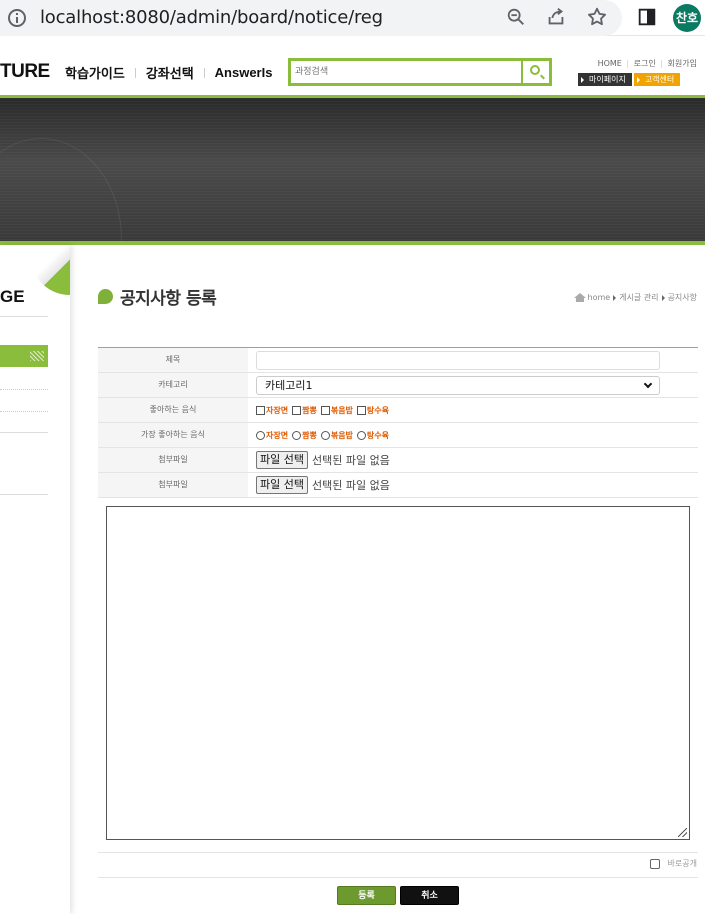 The width and height of the screenshot is (705, 914). I want to click on form-row-food: 좋아하는 음식 자장면 짬뽕 볶음밥 탕수육, so click(398, 410).